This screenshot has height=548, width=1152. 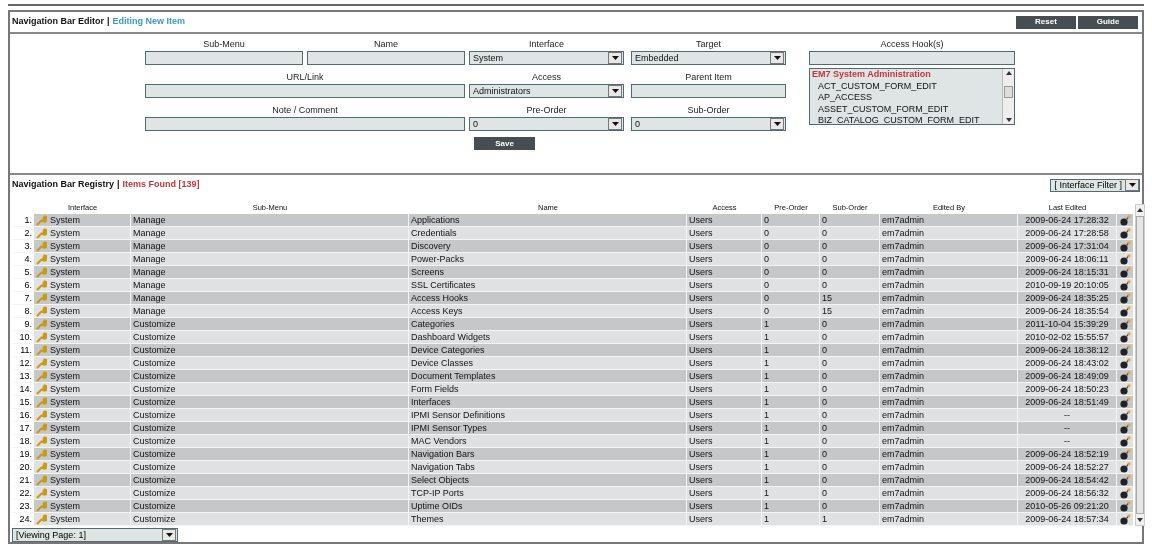 I want to click on table-cell: Uptime OIDs, so click(x=548, y=506).